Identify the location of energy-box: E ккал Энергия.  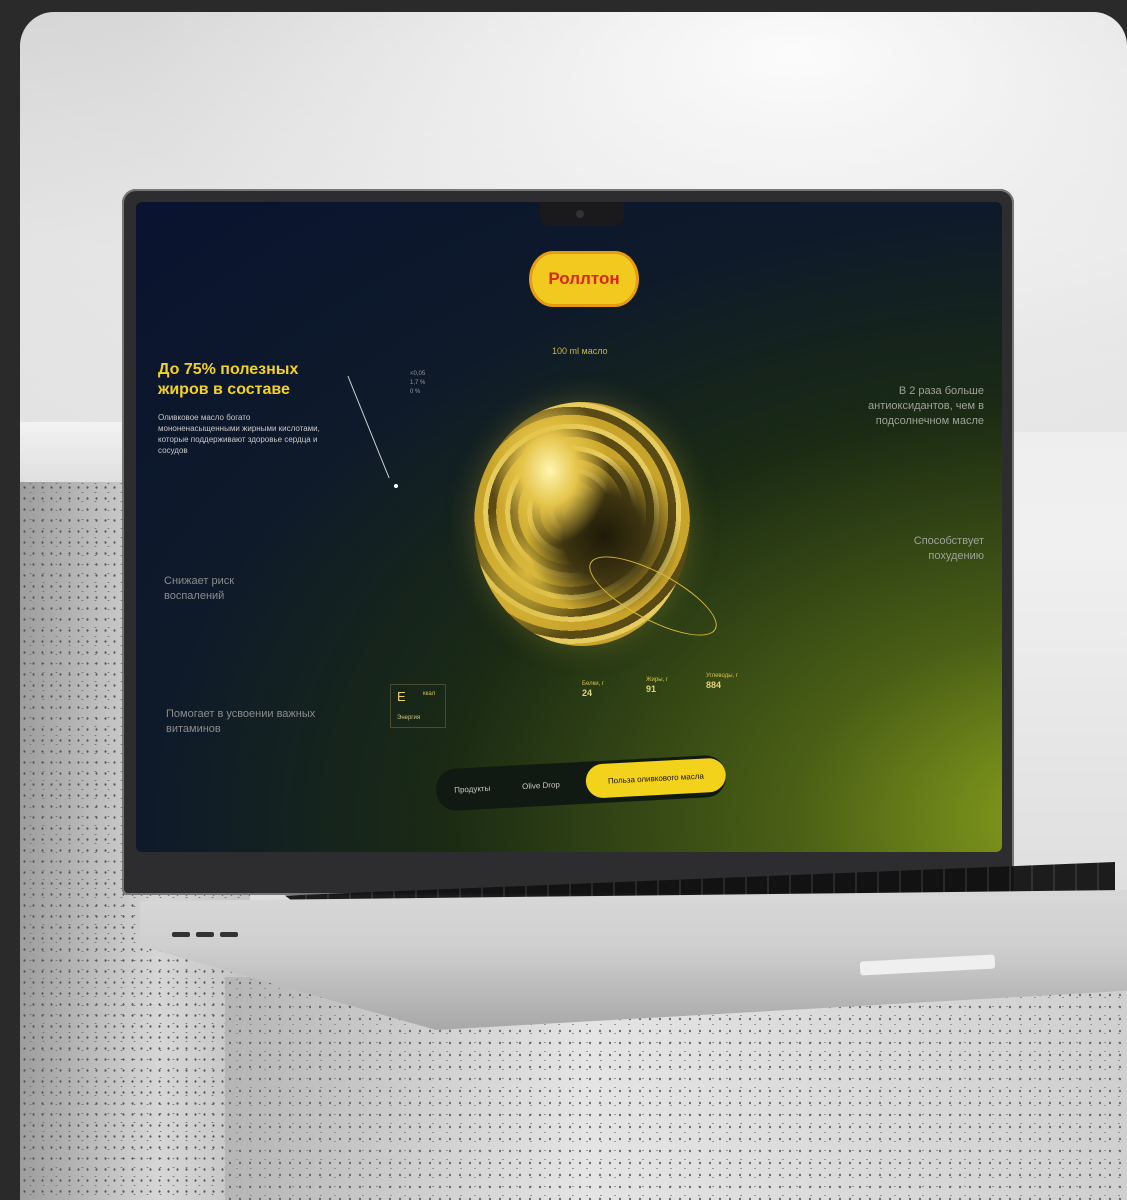
(418, 706).